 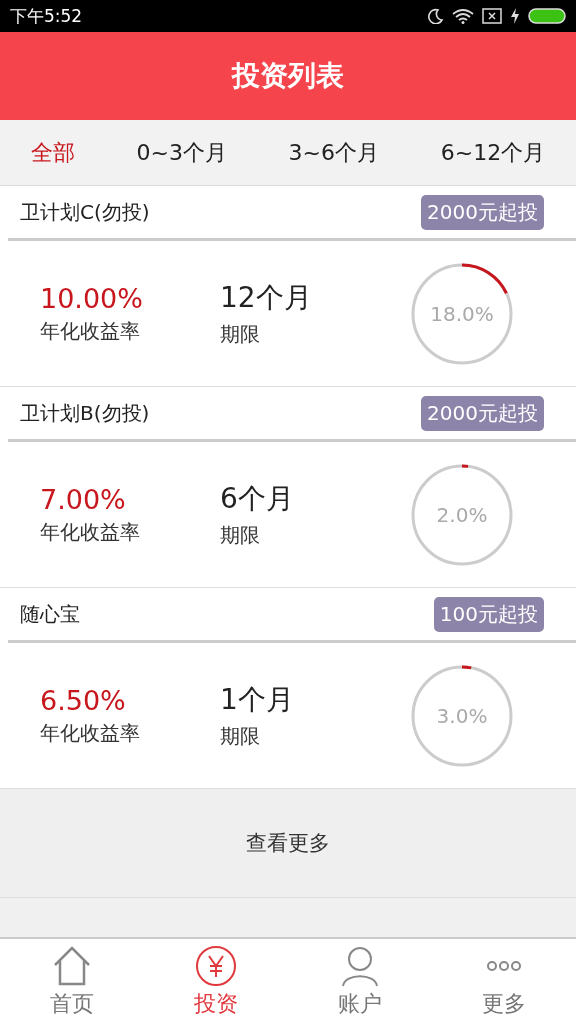 I want to click on nav-tab: 更多, so click(x=504, y=981).